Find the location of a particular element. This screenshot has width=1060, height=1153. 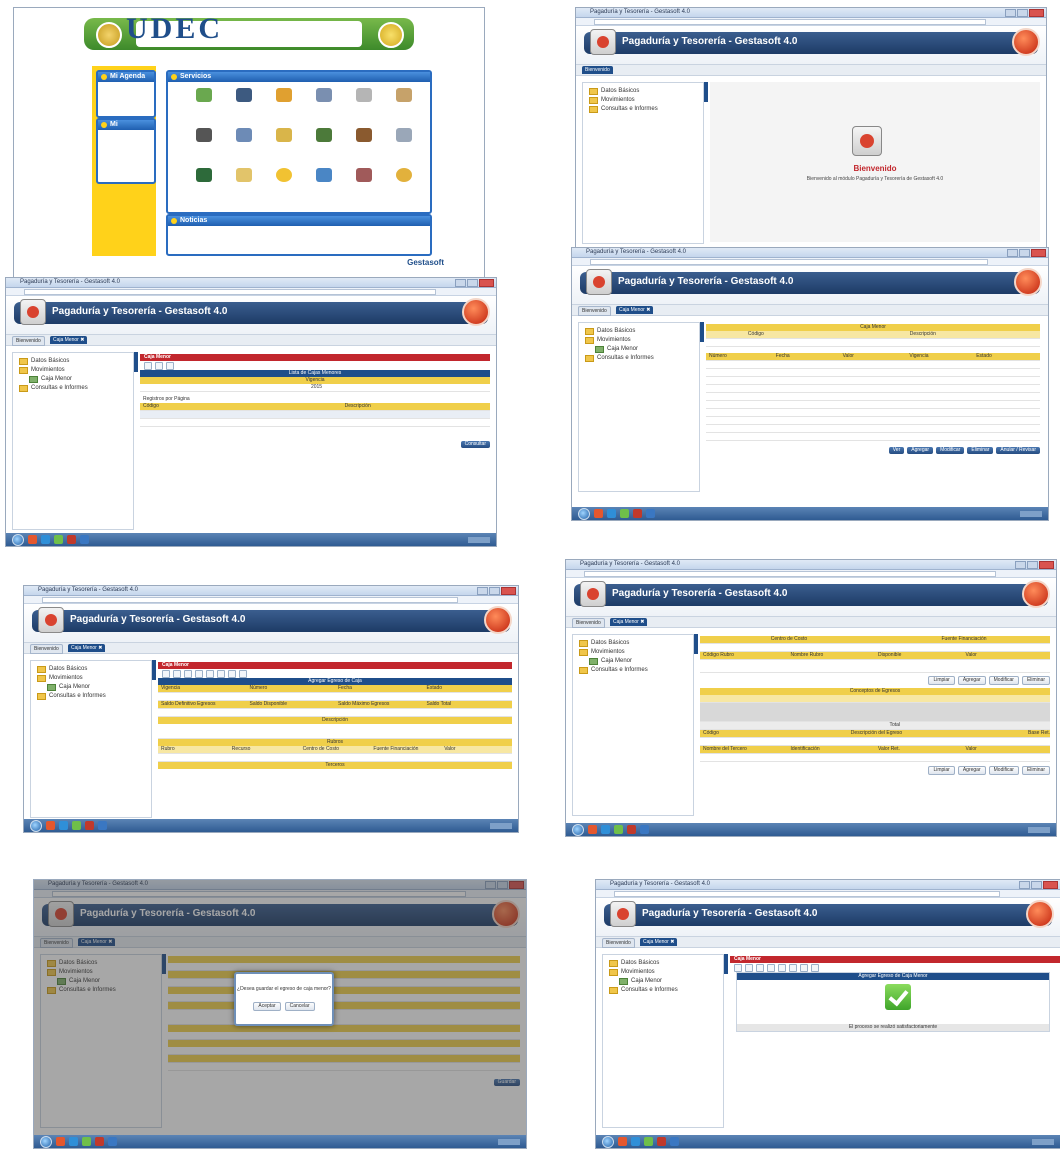

agregar-button: Agregar is located at coordinates (920, 450).